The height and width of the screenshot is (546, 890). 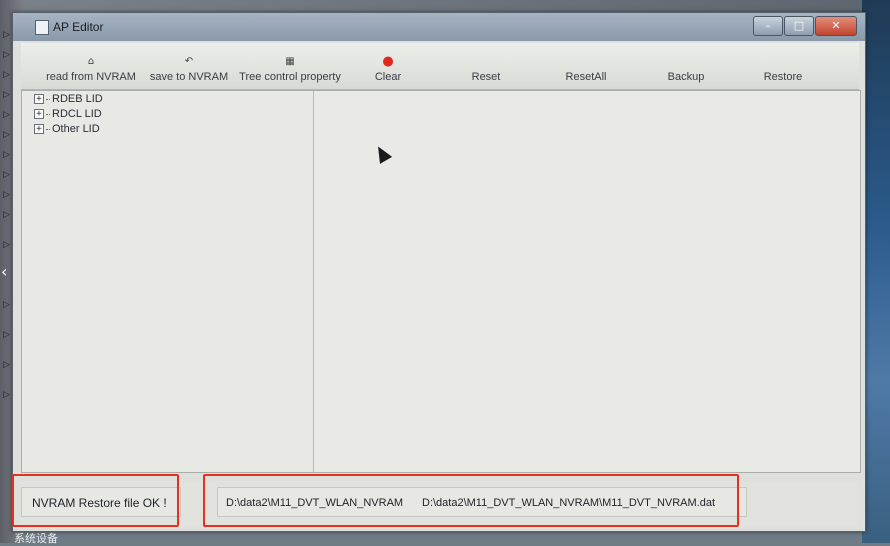 What do you see at coordinates (315, 503) in the screenshot?
I see `status-path-short: D:\data2\M11_DVT_WLAN_NVRAM` at bounding box center [315, 503].